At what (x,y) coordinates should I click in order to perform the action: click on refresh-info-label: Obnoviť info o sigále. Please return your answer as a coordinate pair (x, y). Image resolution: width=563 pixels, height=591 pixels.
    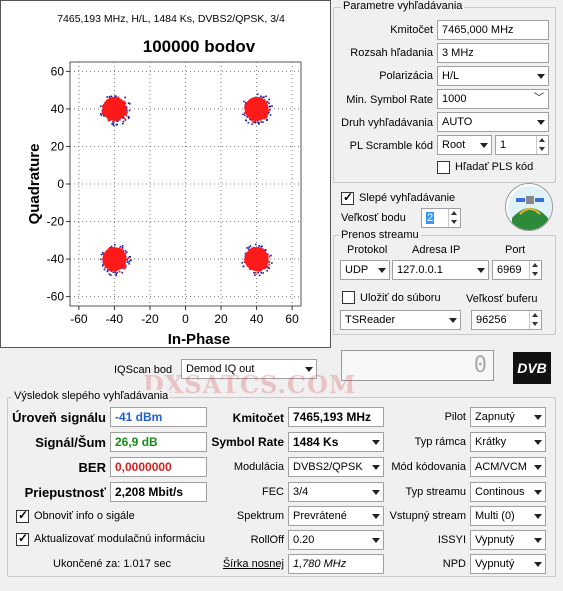
    Looking at the image, I should click on (84, 516).